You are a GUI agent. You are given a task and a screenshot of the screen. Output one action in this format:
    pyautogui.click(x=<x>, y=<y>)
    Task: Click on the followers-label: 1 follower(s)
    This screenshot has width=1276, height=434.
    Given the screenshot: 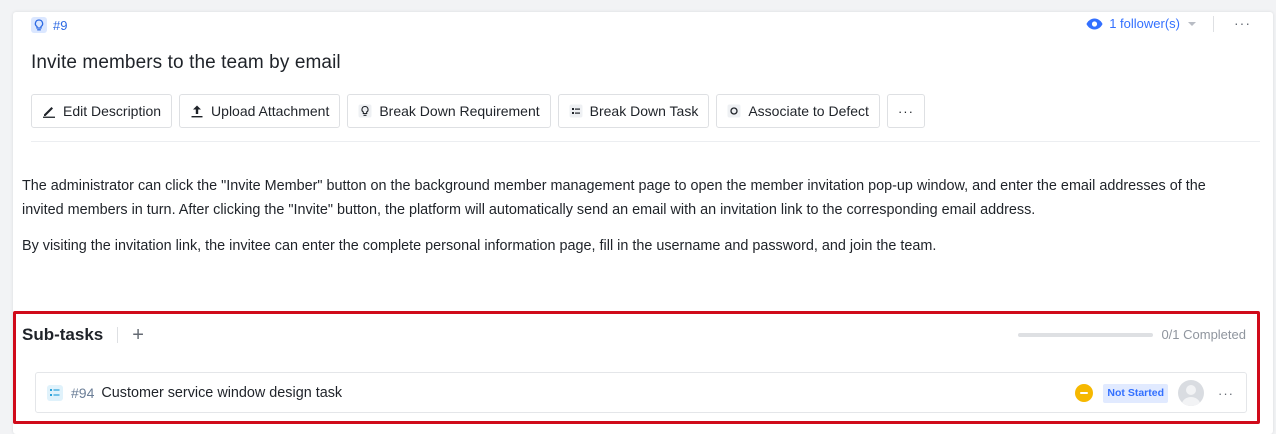 What is the action you would take?
    pyautogui.click(x=1144, y=23)
    